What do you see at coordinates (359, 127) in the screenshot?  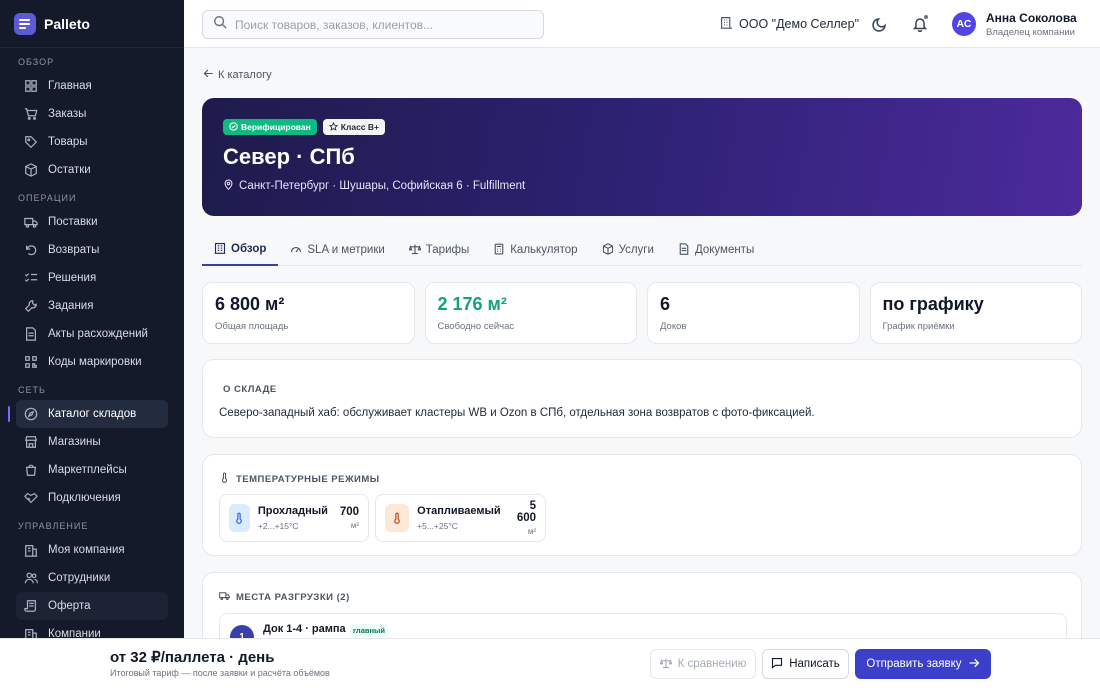 I see `class-label: Класс B+` at bounding box center [359, 127].